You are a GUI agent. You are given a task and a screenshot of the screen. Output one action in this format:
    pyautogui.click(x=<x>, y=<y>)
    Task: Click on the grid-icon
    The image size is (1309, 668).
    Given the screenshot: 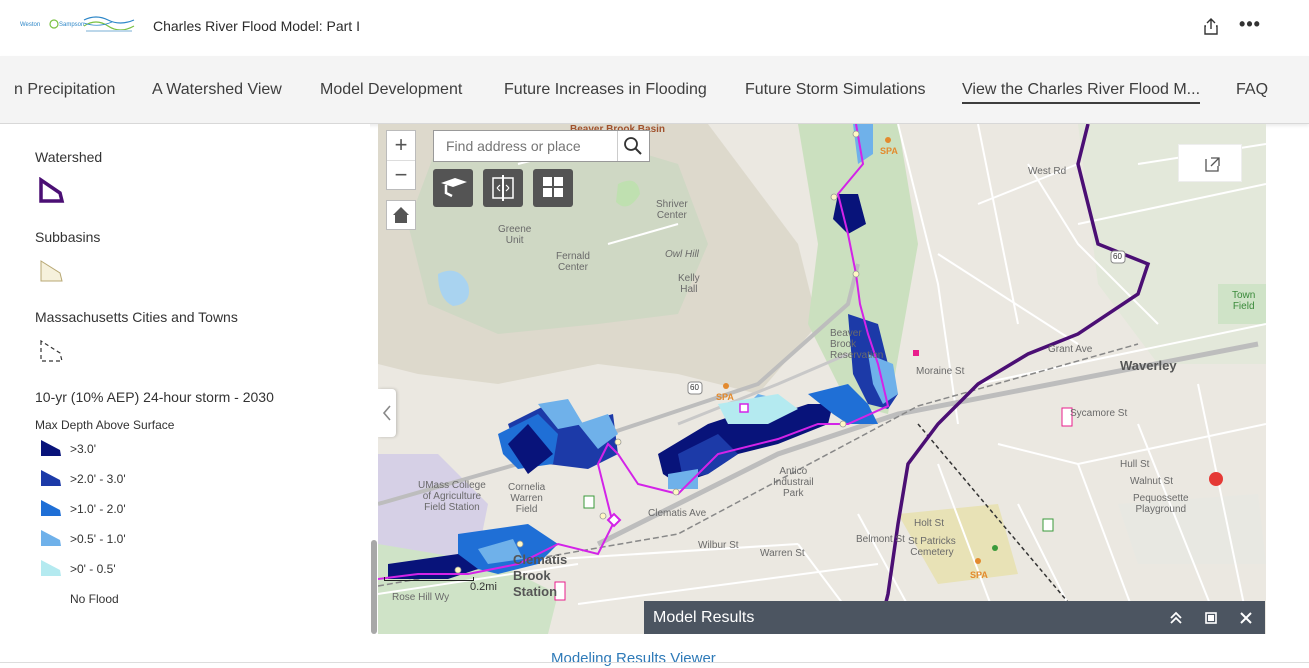 What is the action you would take?
    pyautogui.click(x=553, y=187)
    